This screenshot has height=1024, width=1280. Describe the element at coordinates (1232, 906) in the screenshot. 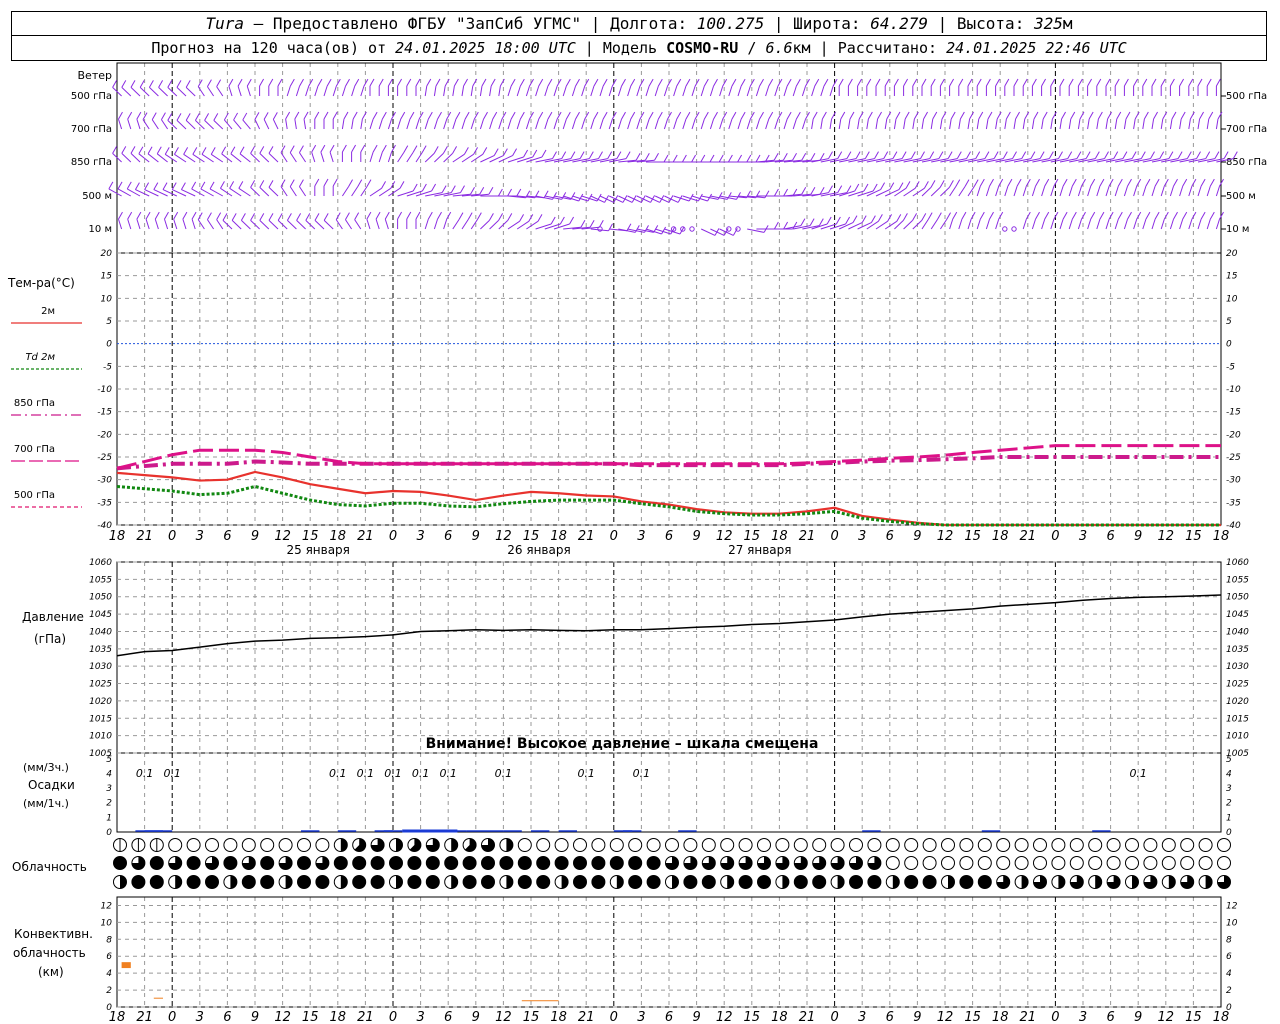

I see `conv-tick-label-right: 12` at that location.